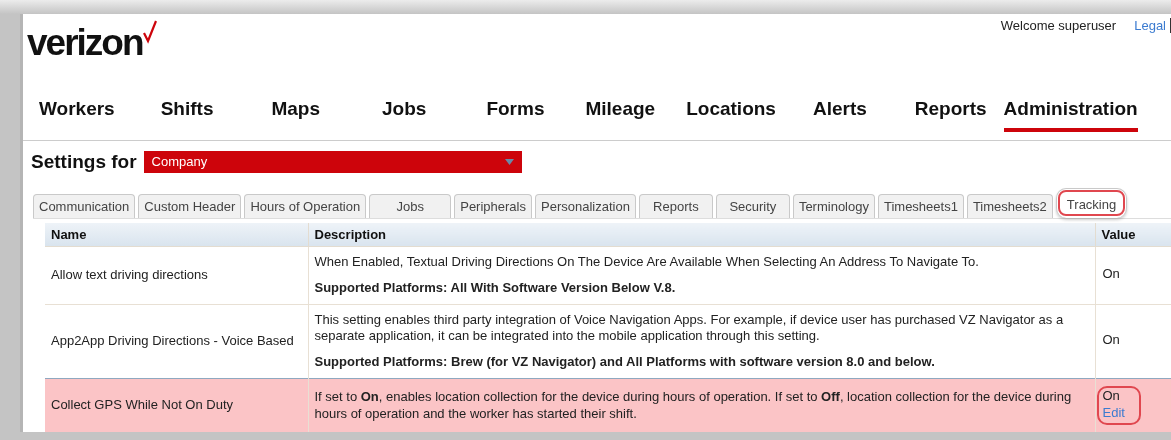  What do you see at coordinates (752, 205) in the screenshot?
I see `settings-tab: Security` at bounding box center [752, 205].